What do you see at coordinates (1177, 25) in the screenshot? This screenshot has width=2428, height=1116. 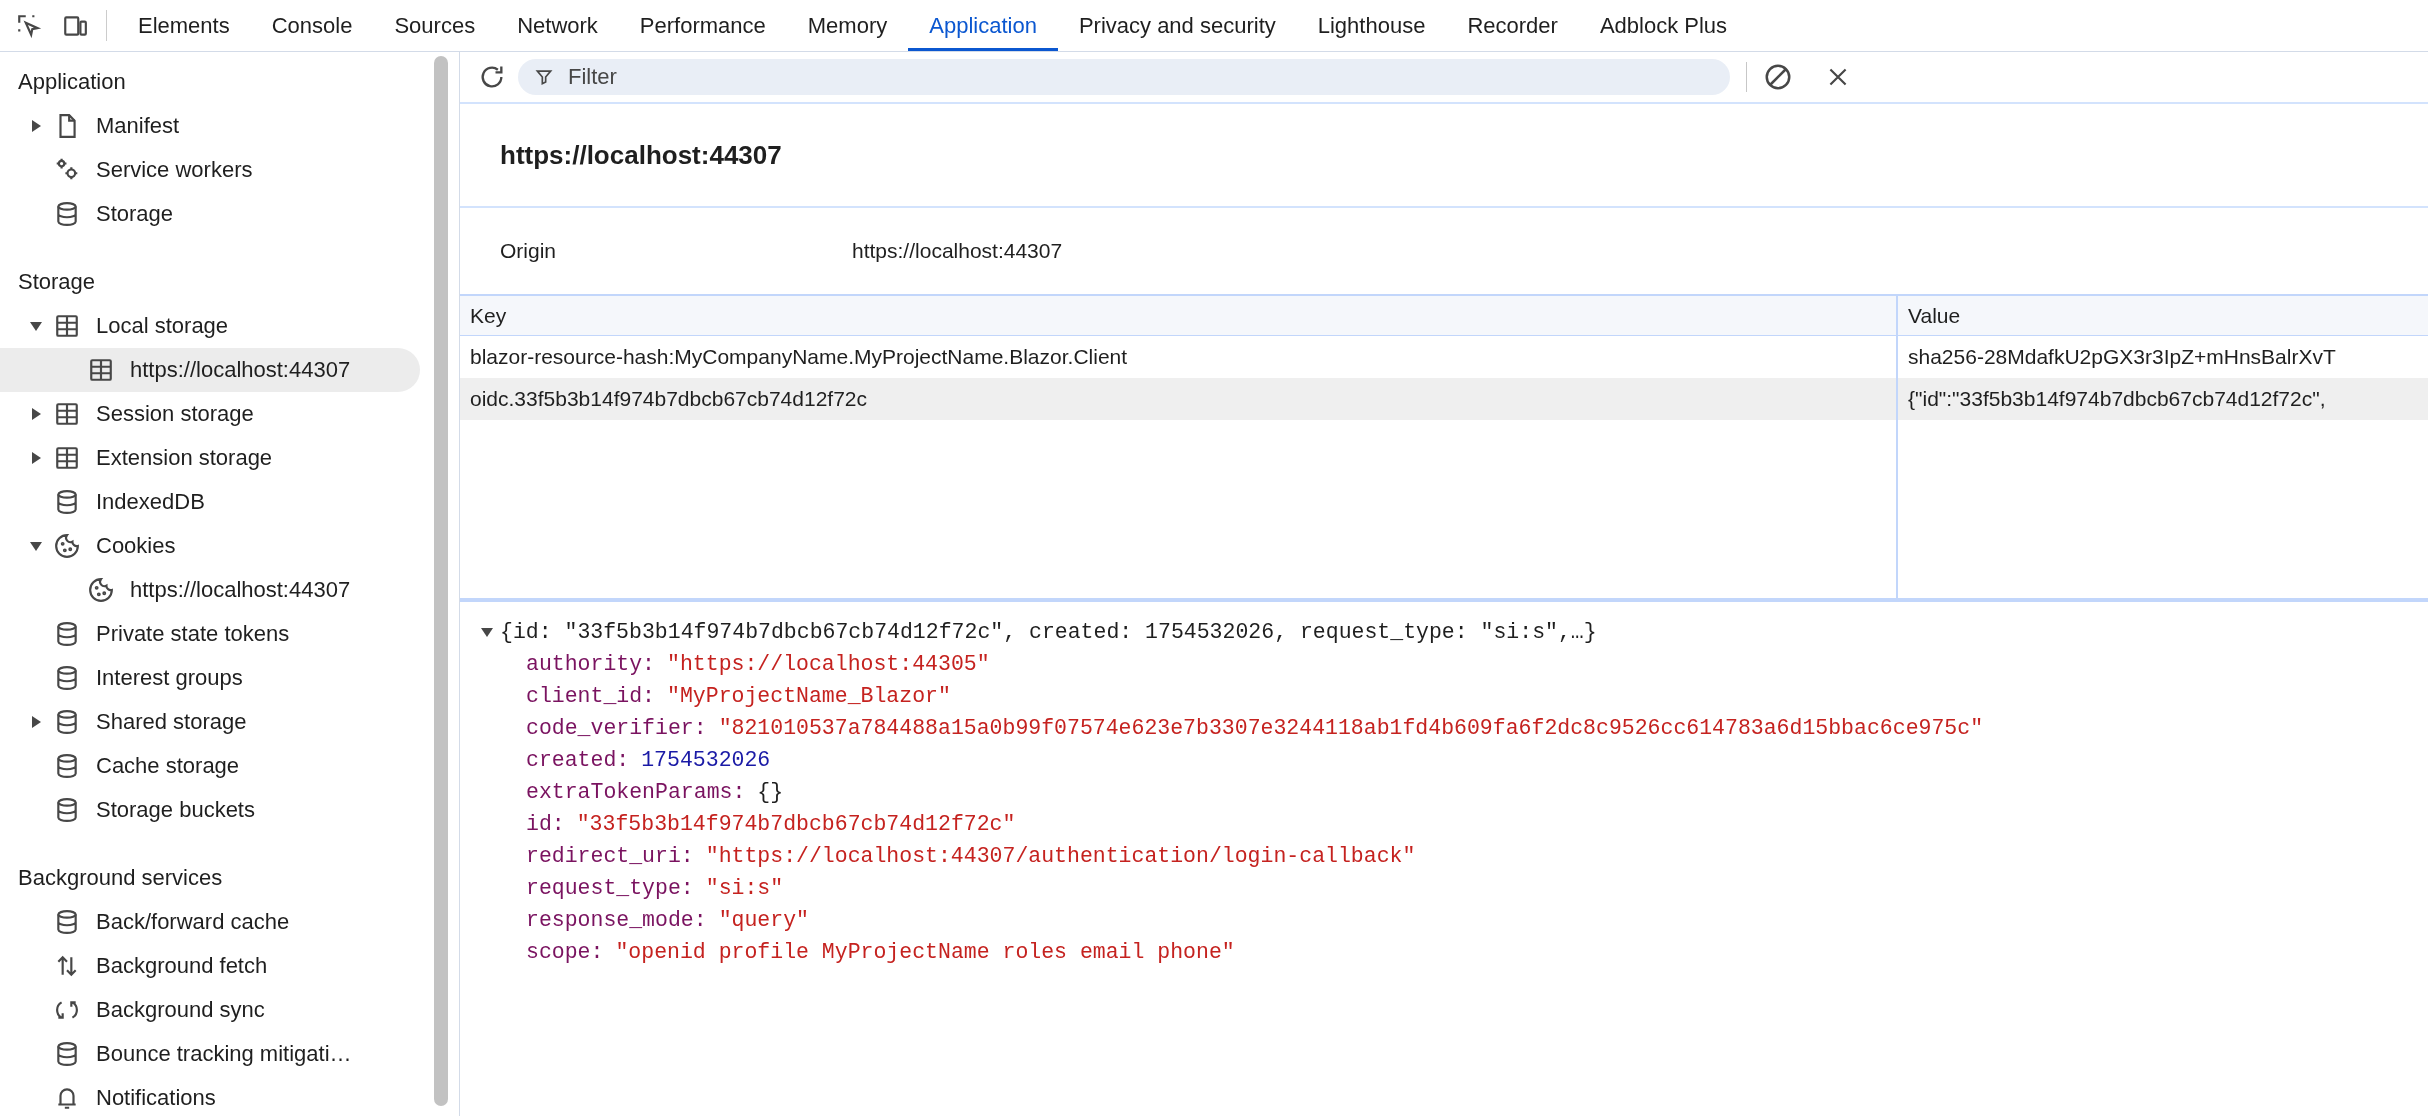 I see `tab: Privacy and security` at bounding box center [1177, 25].